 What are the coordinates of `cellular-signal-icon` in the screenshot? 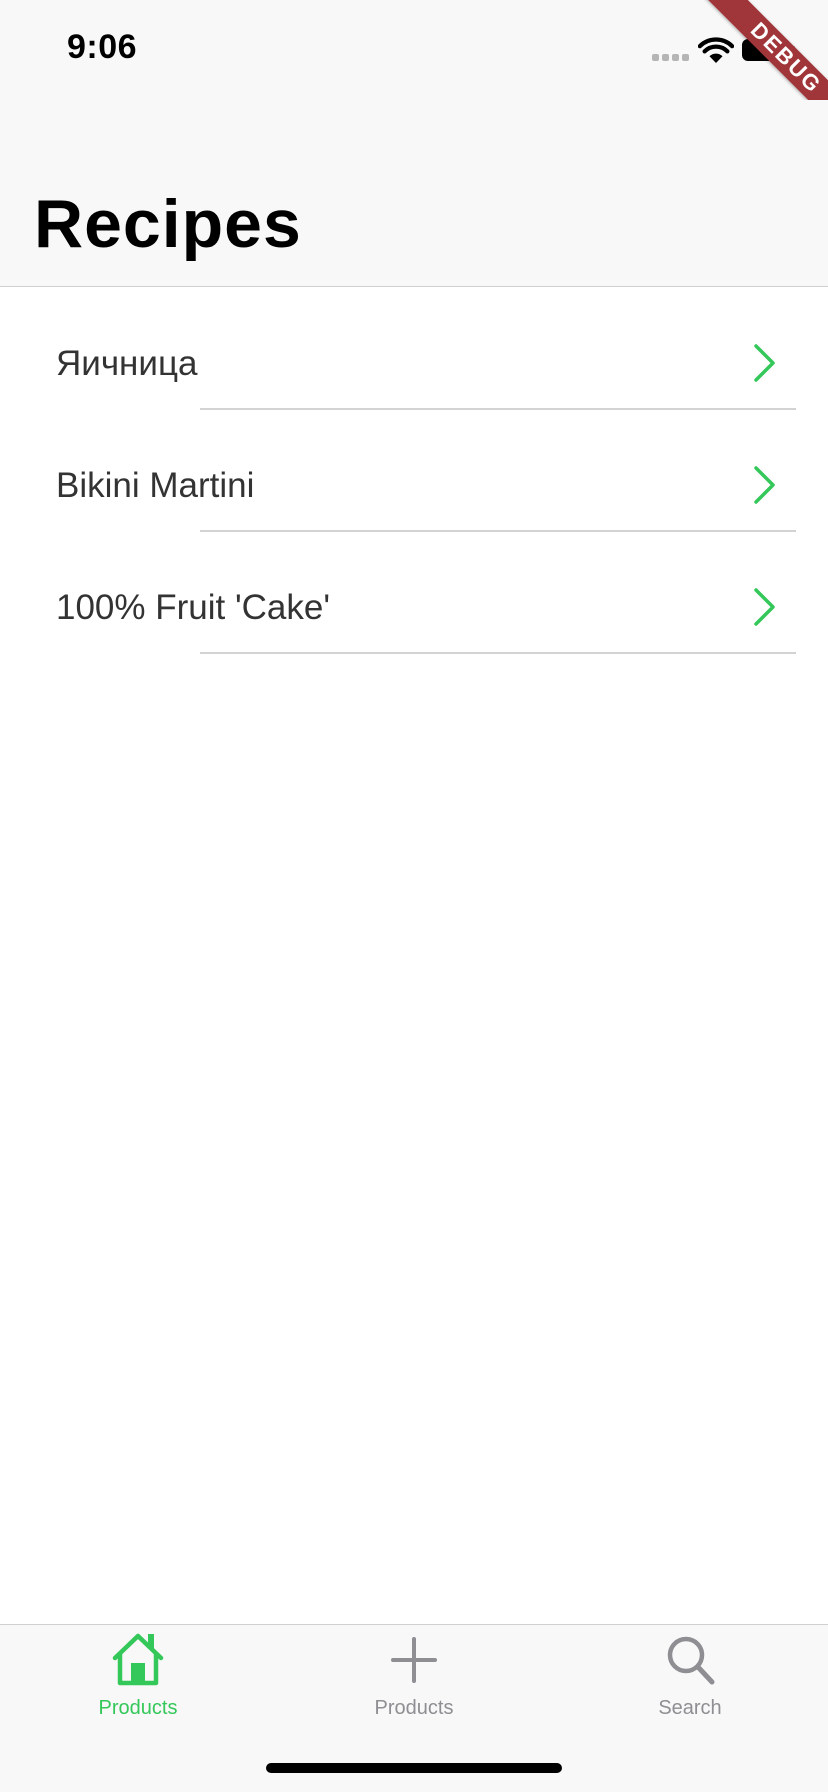 It's located at (670, 57).